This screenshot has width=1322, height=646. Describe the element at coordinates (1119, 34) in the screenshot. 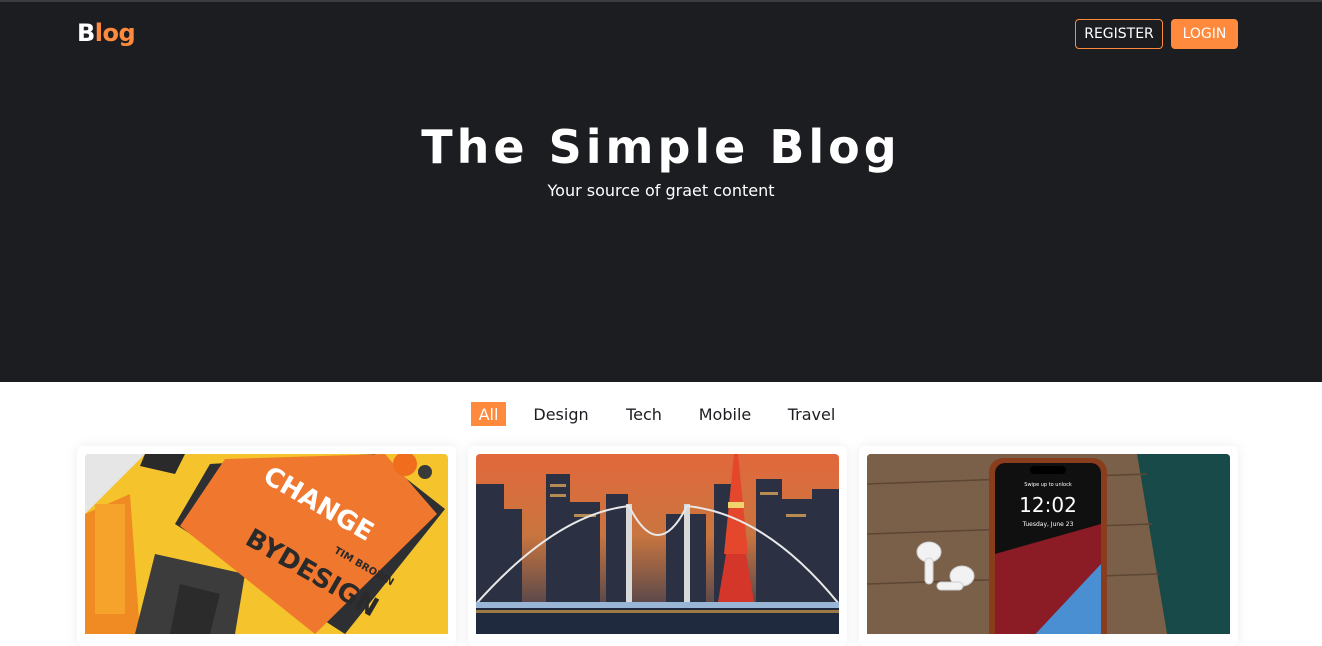

I see `register-button: REGISTER` at that location.